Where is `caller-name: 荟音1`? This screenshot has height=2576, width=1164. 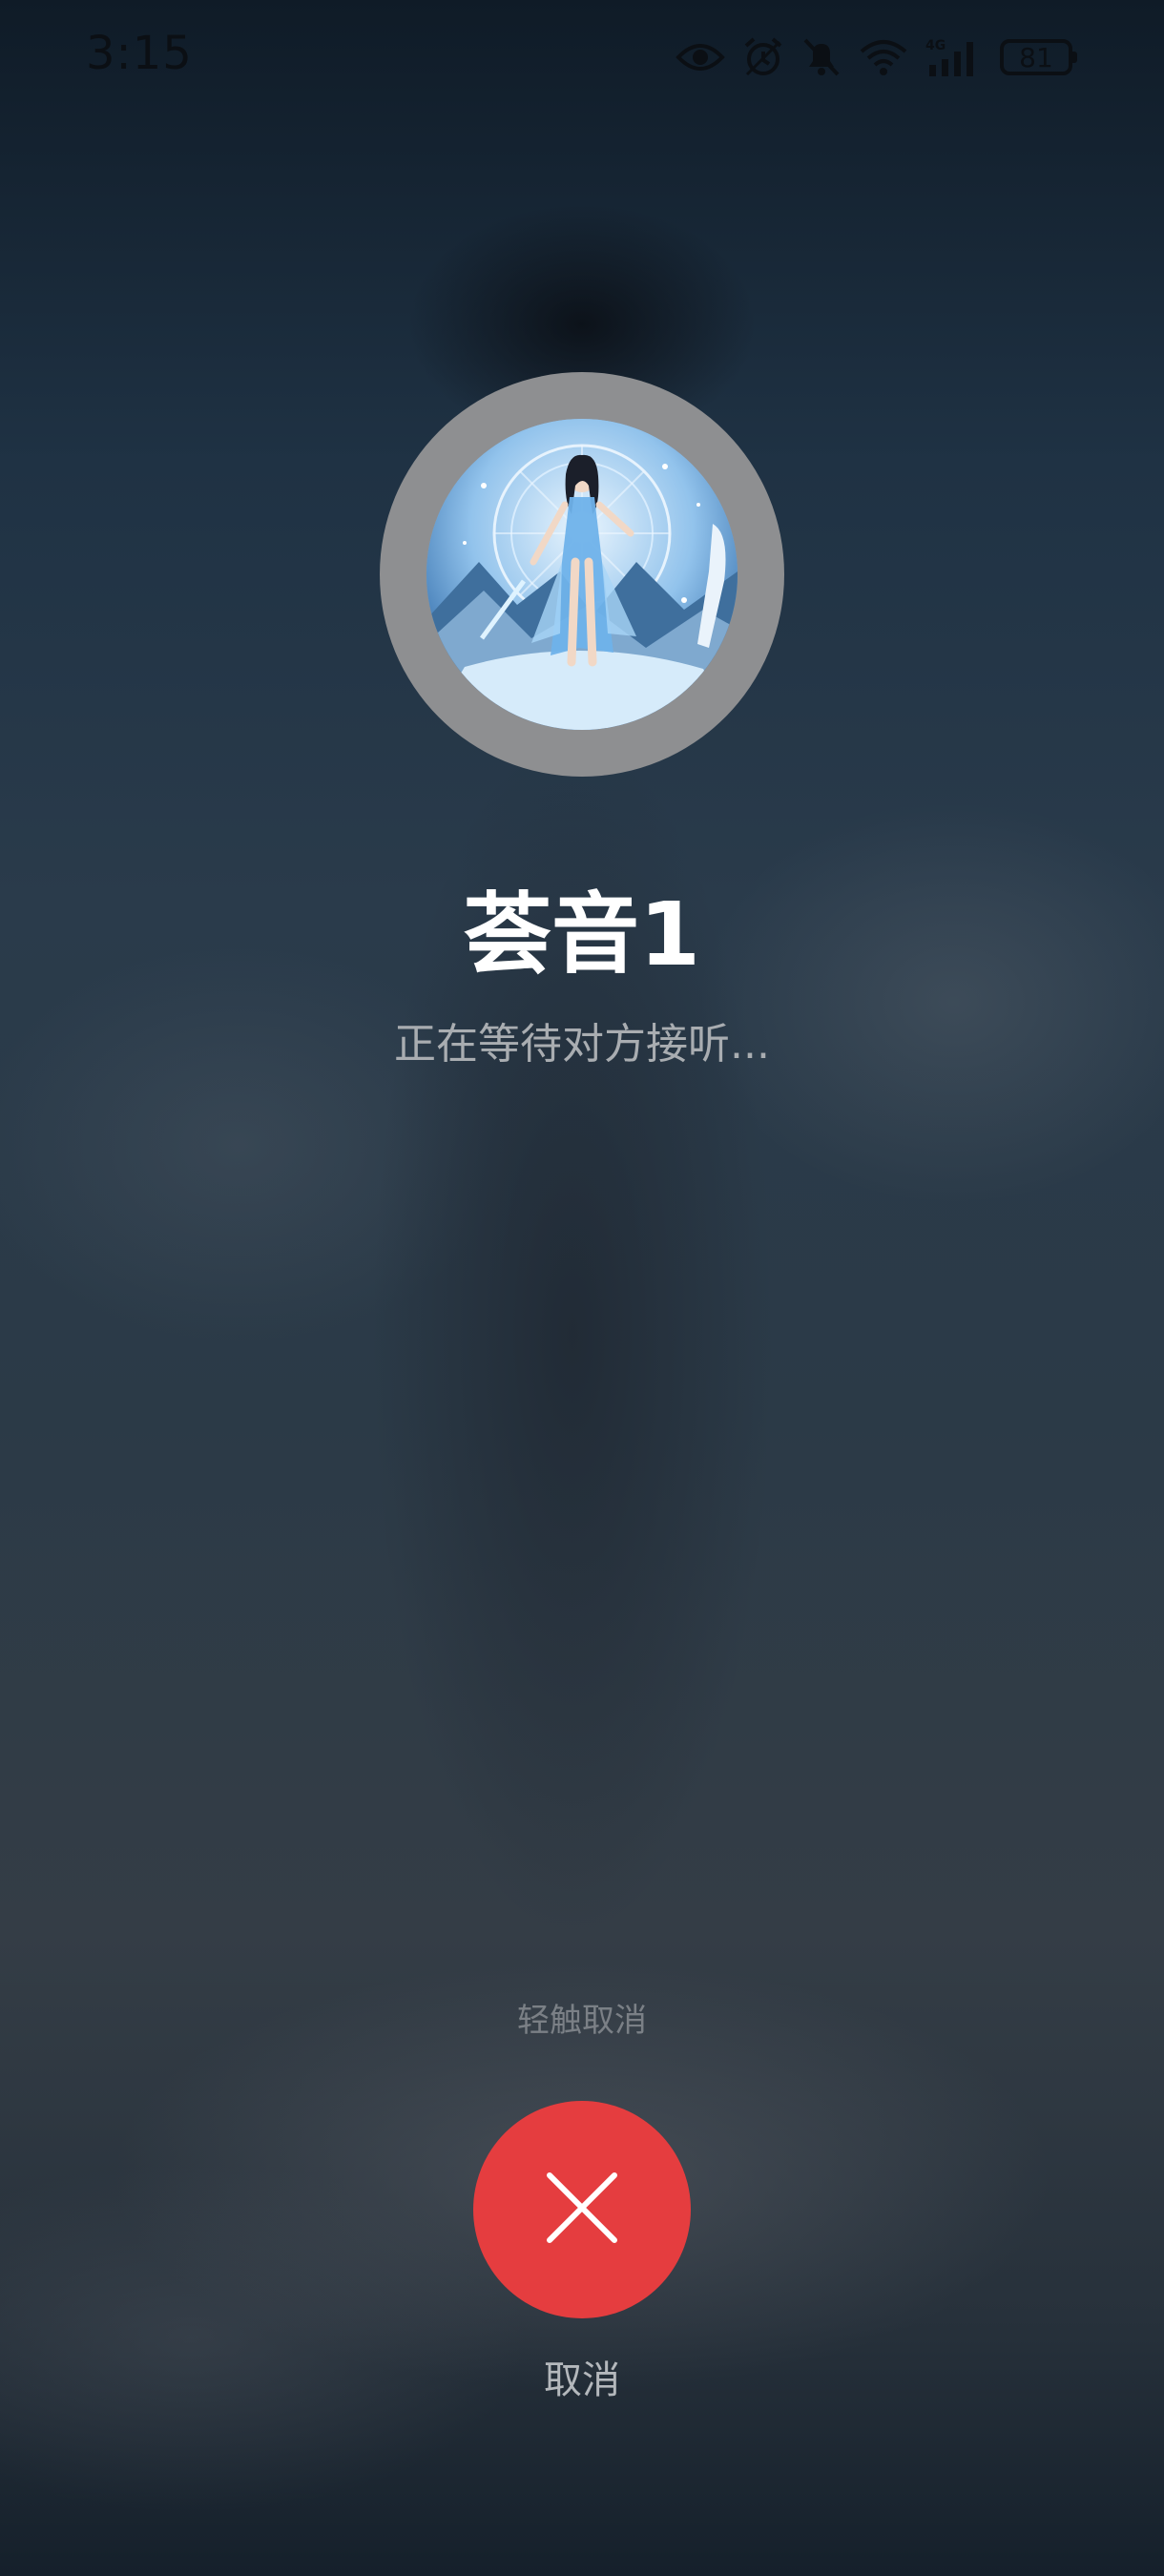 caller-name: 荟音1 is located at coordinates (582, 934).